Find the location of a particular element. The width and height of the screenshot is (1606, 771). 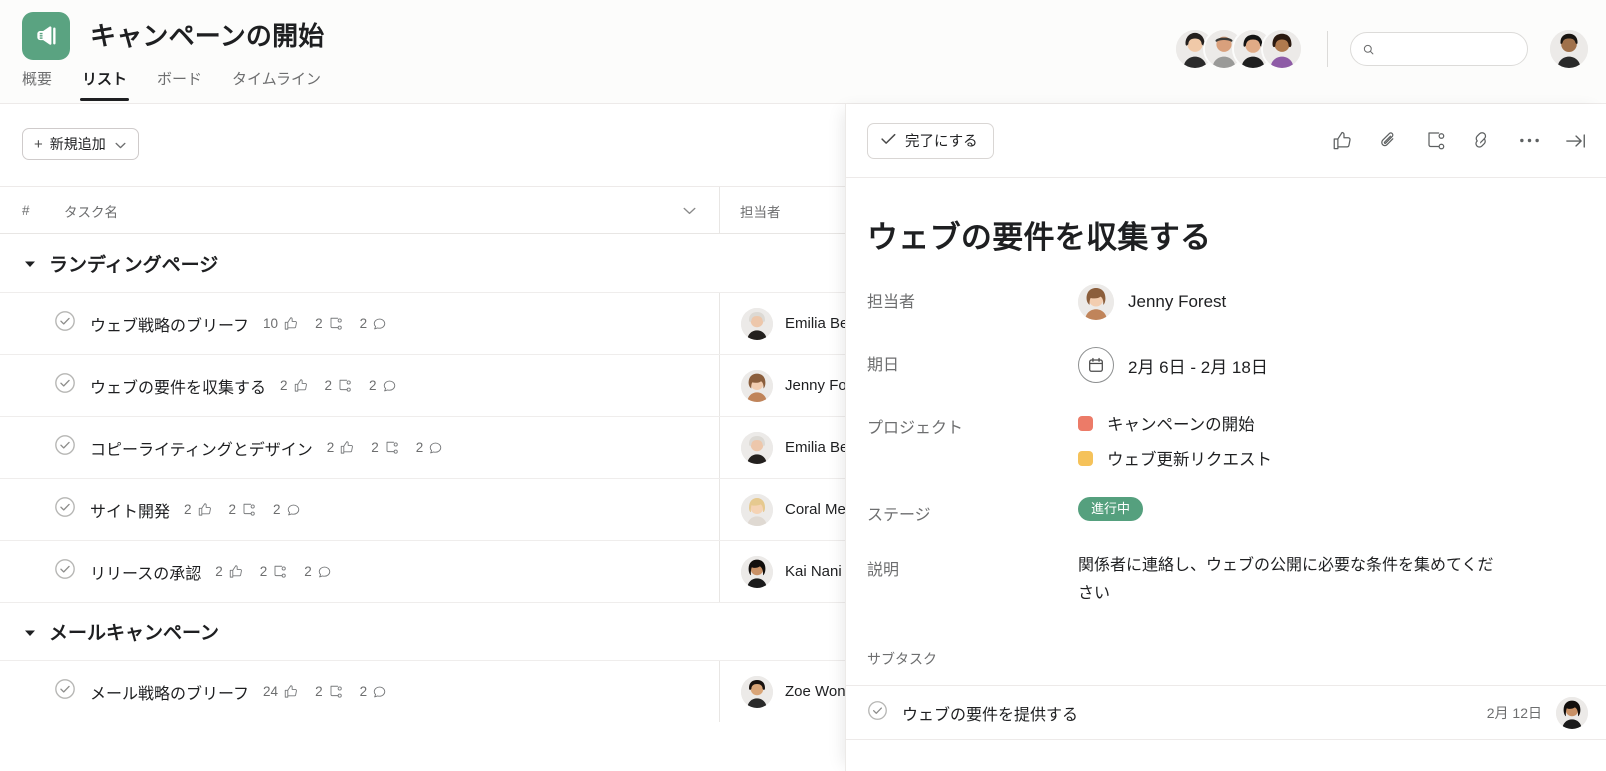

chevron-down-icon is located at coordinates (689, 210).